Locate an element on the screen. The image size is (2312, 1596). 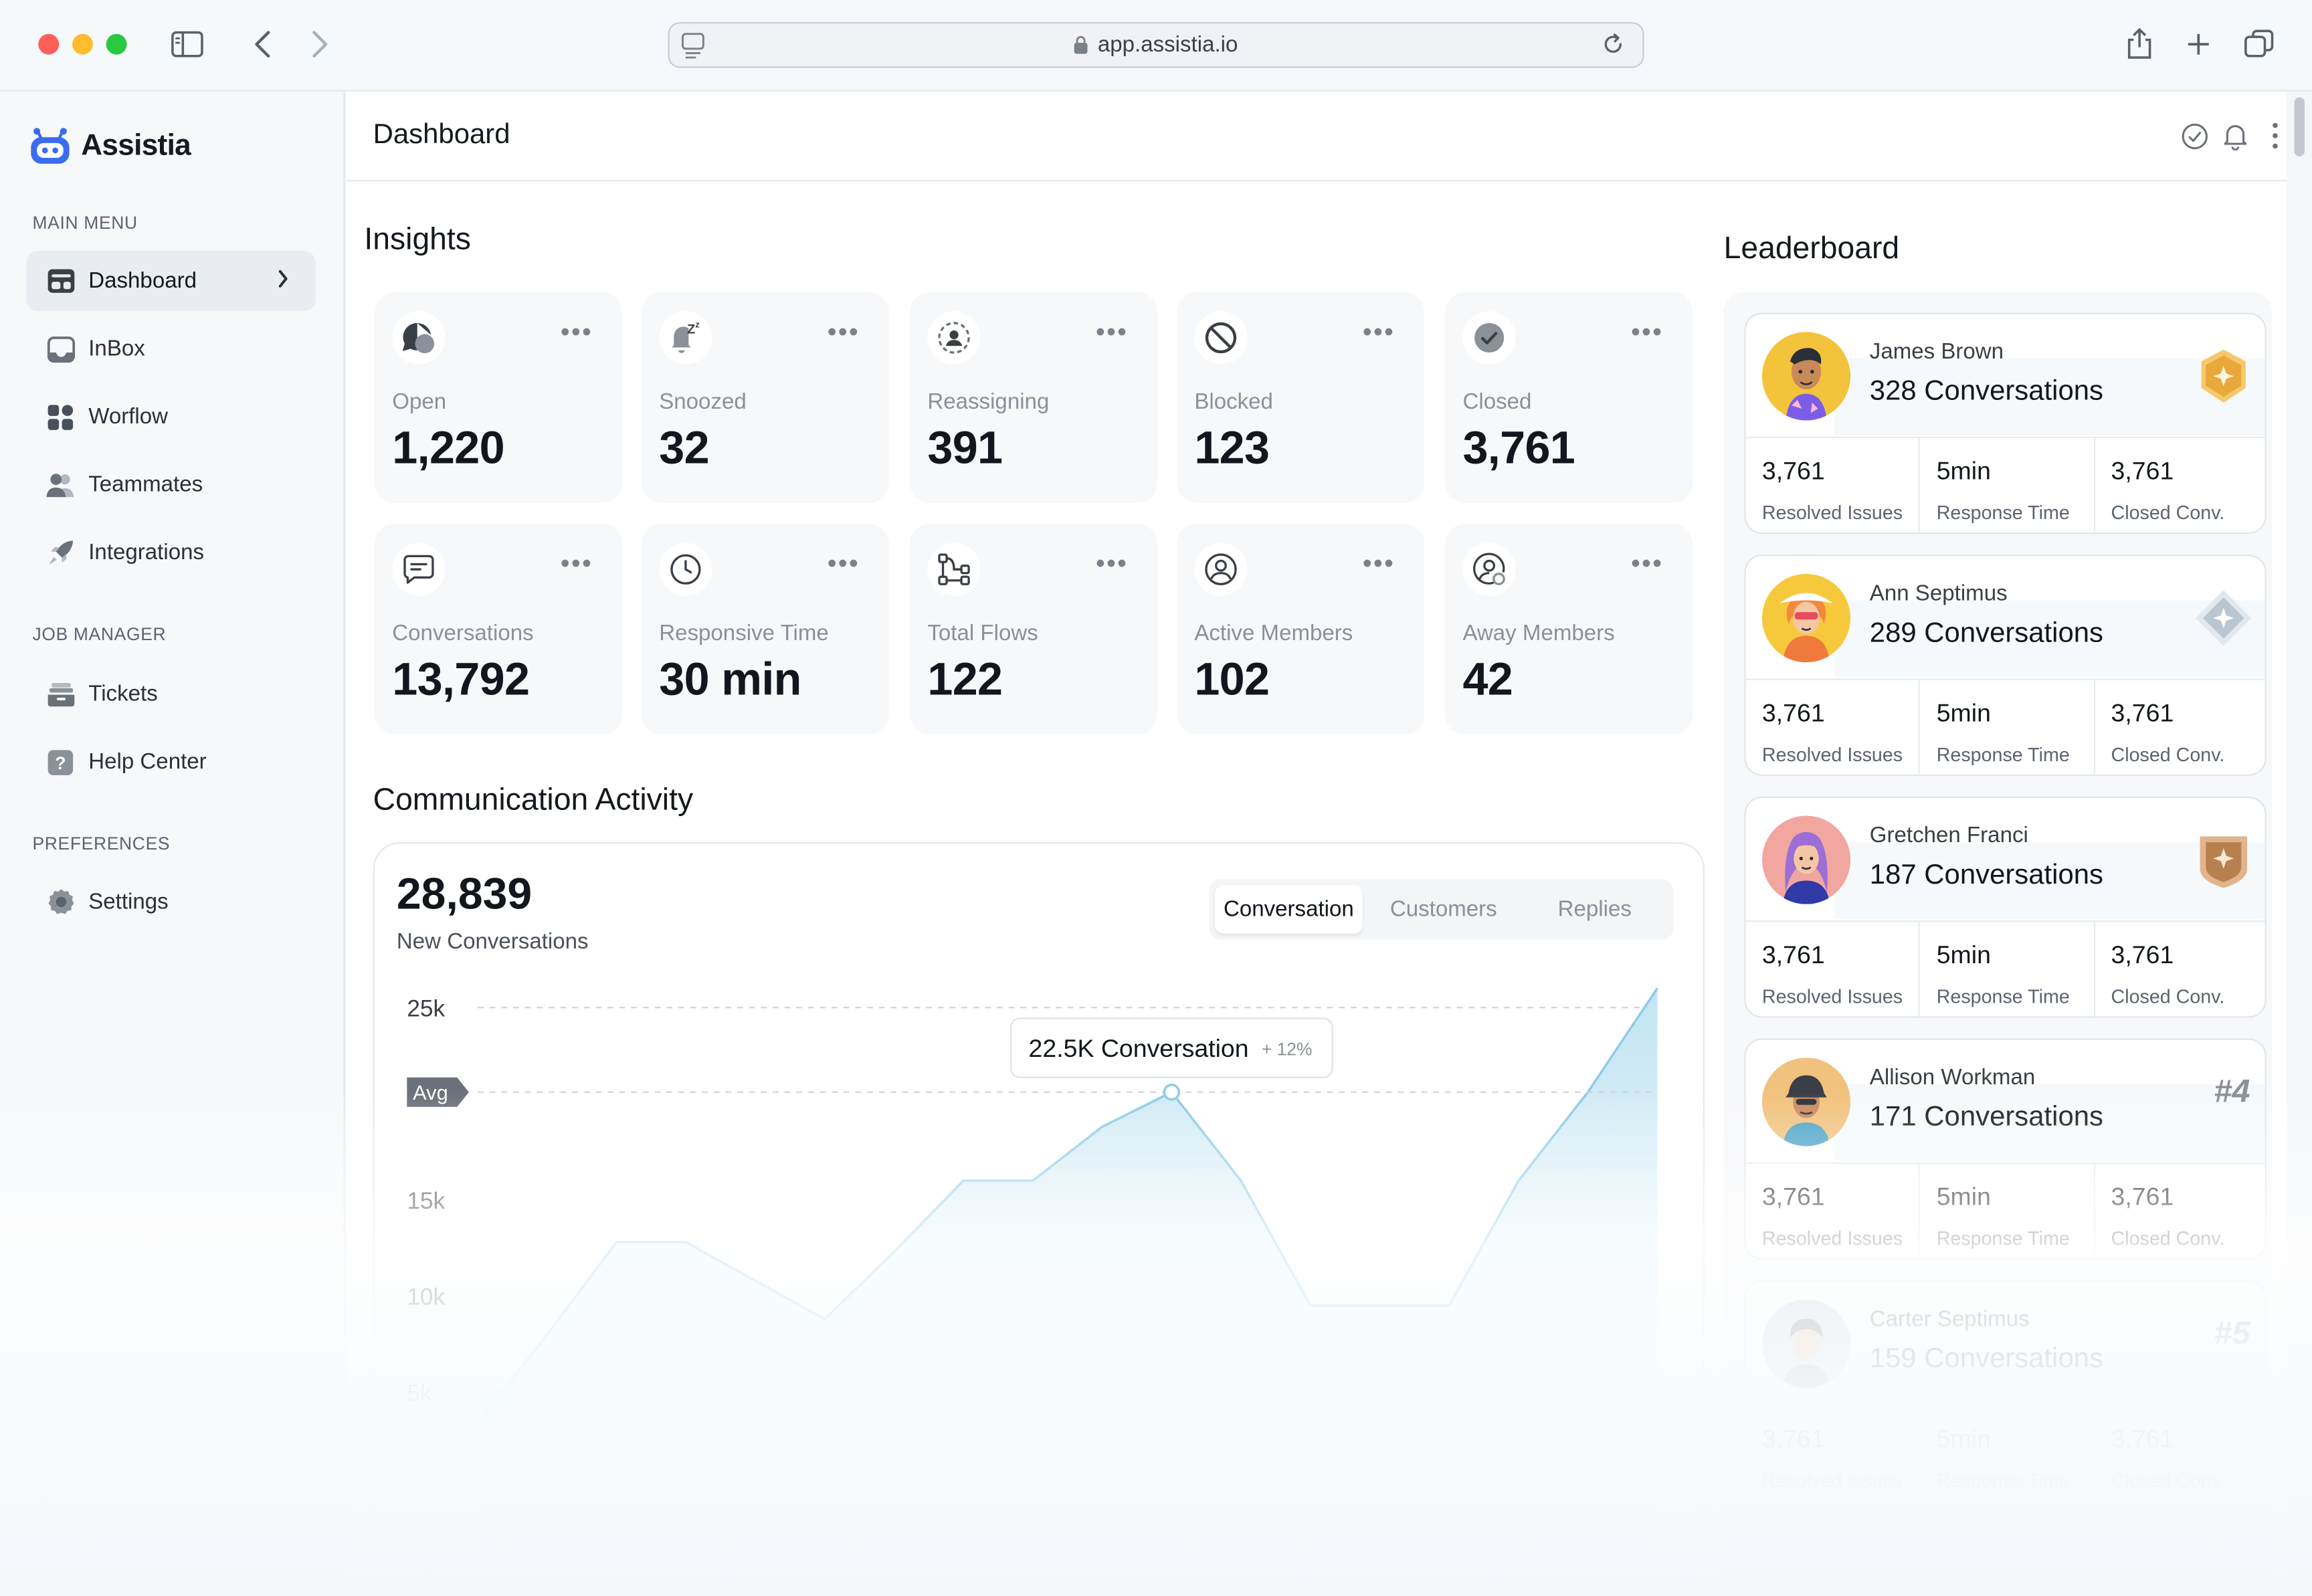
sidebar-item-integrations: Integrations is located at coordinates (171, 552).